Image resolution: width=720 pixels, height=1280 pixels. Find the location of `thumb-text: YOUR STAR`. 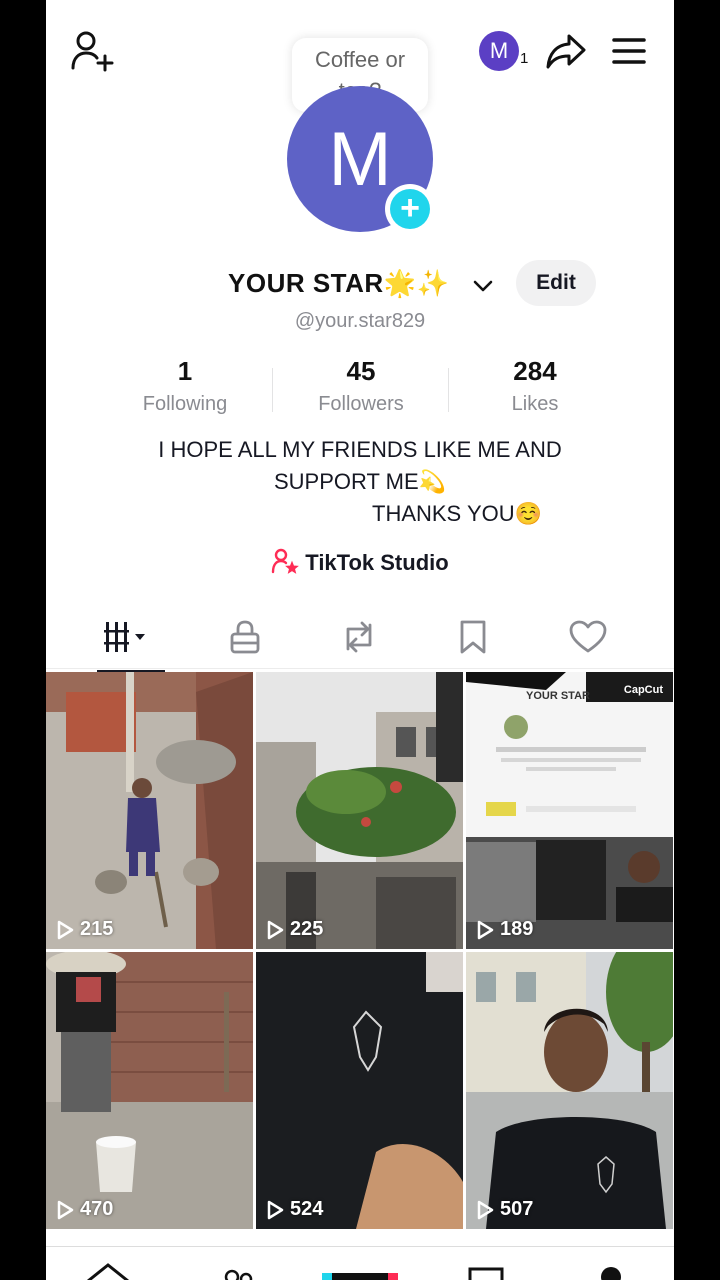

thumb-text: YOUR STAR is located at coordinates (558, 696).